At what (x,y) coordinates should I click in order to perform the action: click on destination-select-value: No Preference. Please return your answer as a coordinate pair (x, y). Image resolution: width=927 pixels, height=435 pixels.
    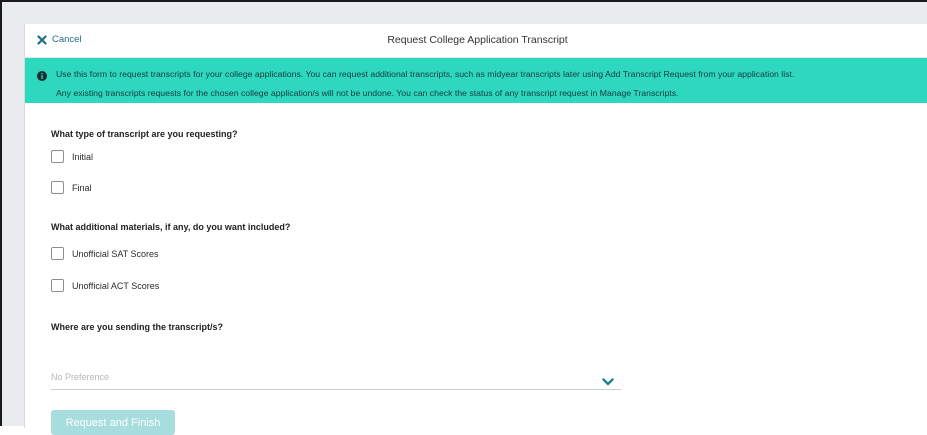
    Looking at the image, I should click on (80, 377).